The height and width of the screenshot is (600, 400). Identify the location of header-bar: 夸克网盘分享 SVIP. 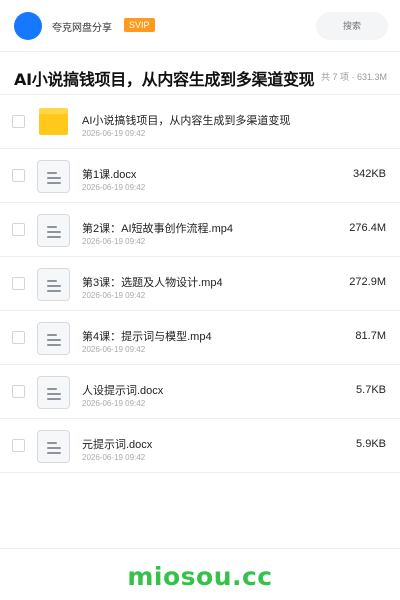
(200, 26).